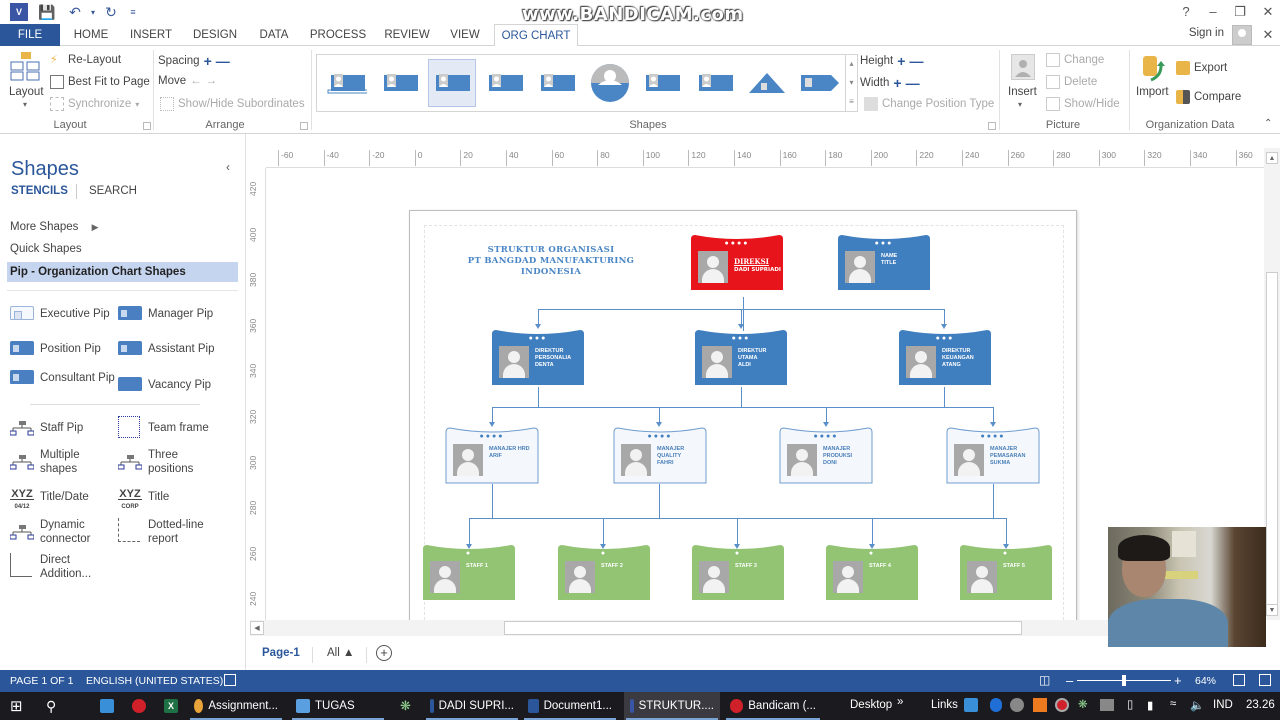  What do you see at coordinates (971, 705) in the screenshot?
I see `google-drive-icon` at bounding box center [971, 705].